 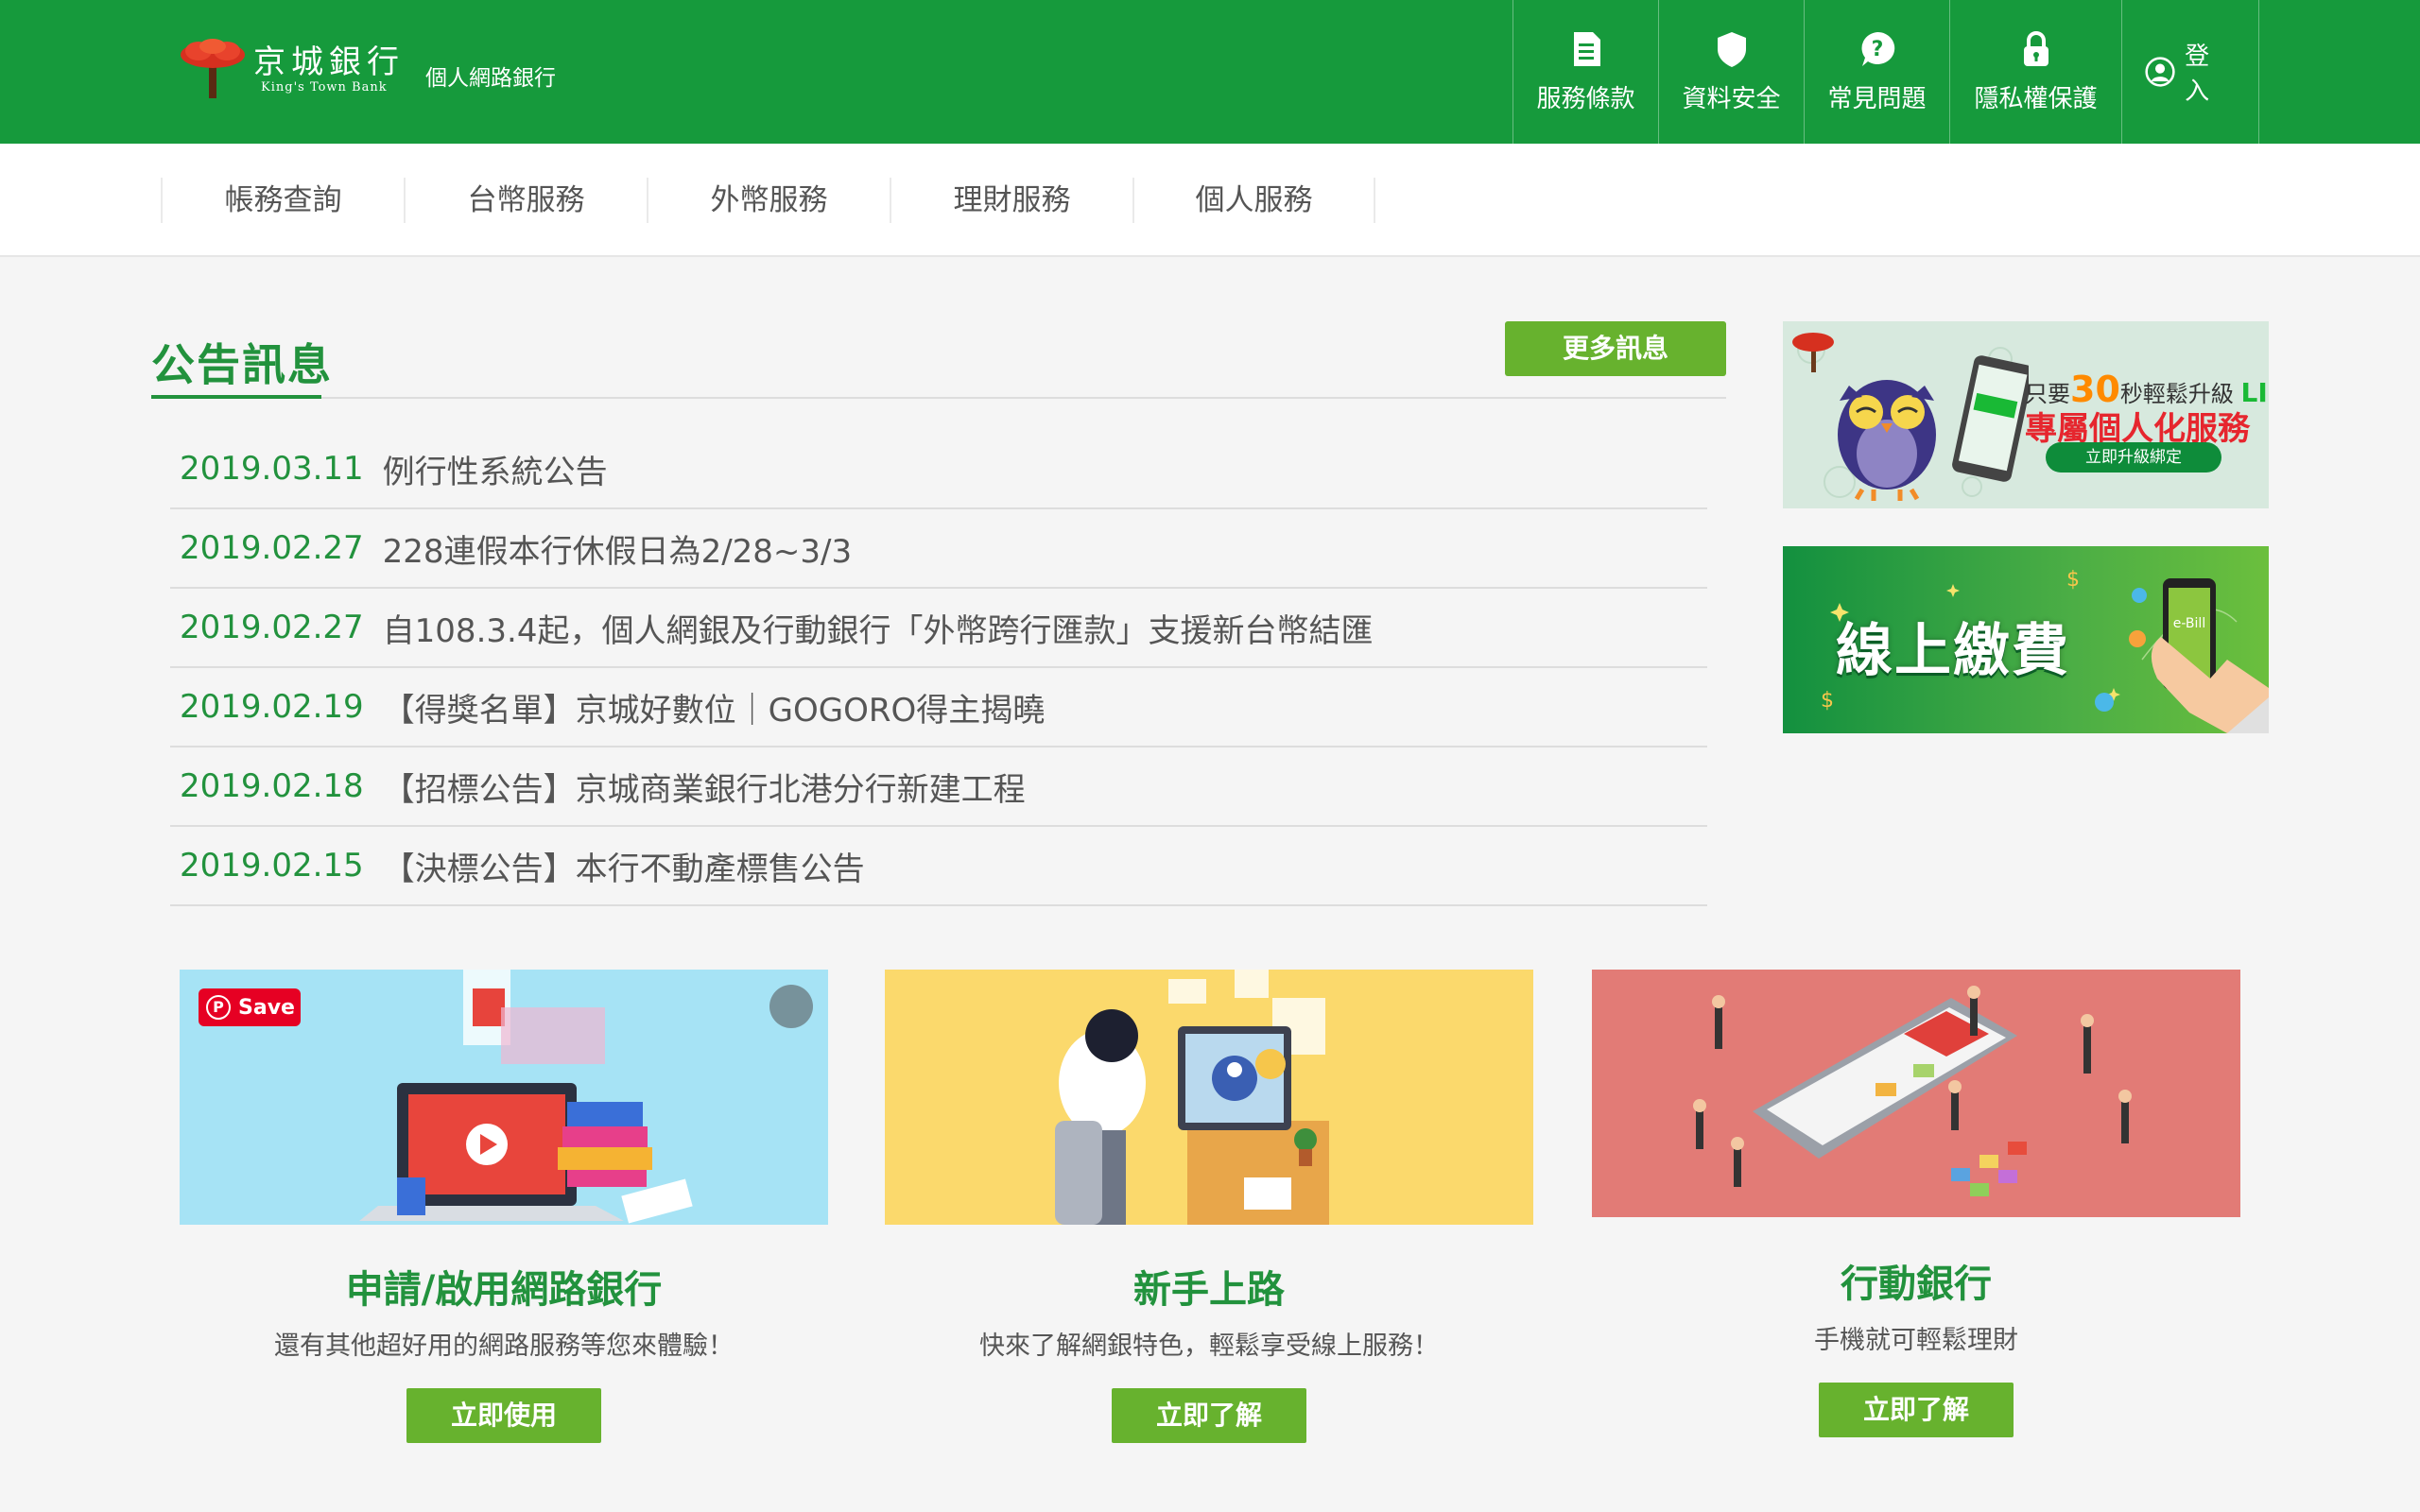 I want to click on announcement-link: 228連假本行休假日為2/28~3/3, so click(x=617, y=548).